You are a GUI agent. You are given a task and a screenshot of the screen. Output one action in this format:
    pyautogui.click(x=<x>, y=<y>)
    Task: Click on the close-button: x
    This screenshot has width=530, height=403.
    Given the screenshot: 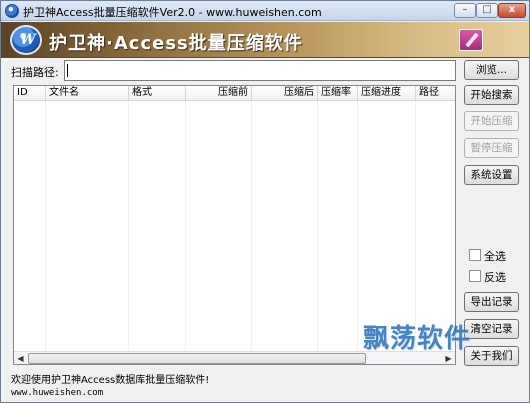 What is the action you would take?
    pyautogui.click(x=512, y=10)
    